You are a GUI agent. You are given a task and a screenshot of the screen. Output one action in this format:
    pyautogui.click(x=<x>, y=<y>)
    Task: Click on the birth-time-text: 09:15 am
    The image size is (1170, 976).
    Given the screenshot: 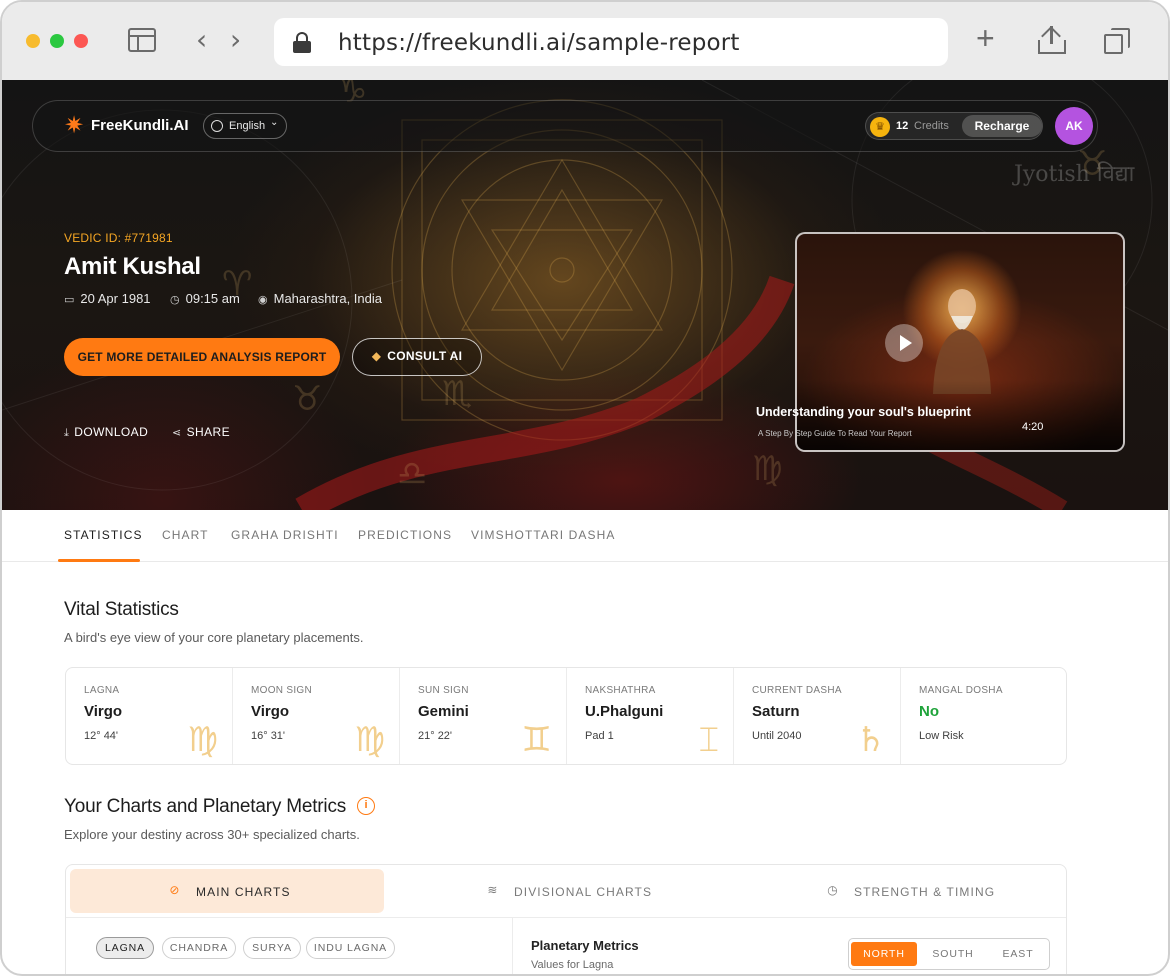 What is the action you would take?
    pyautogui.click(x=212, y=298)
    